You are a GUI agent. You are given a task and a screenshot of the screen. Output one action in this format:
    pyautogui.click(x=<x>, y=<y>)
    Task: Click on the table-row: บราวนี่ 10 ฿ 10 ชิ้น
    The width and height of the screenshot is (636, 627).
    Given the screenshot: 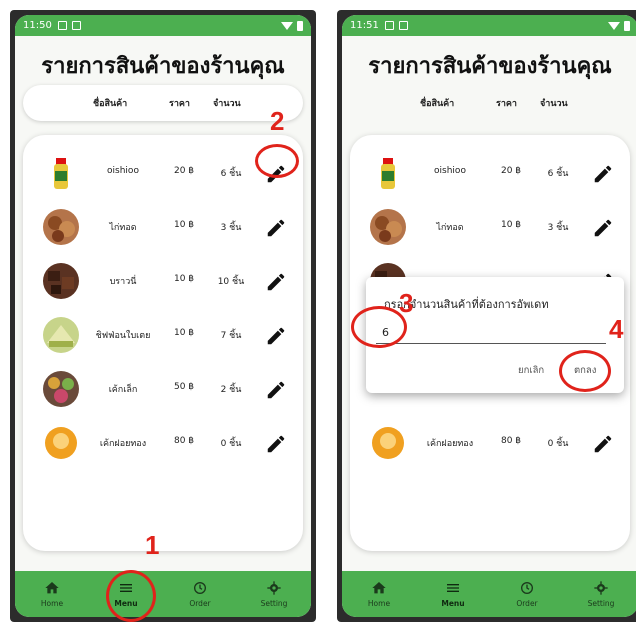 What is the action you would take?
    pyautogui.click(x=163, y=281)
    